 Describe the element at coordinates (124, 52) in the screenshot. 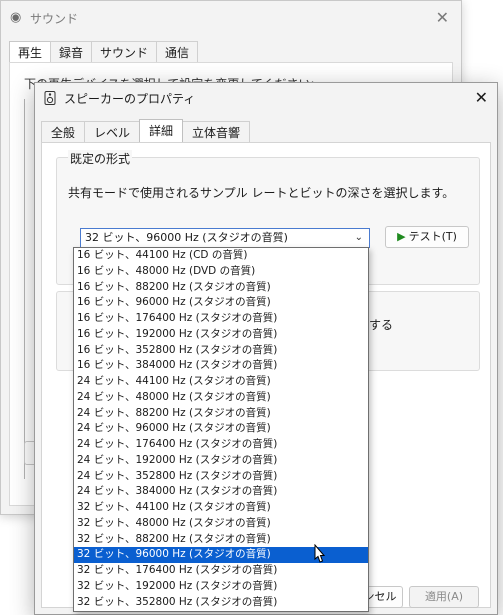

I see `tab-sounds: サウンド` at that location.